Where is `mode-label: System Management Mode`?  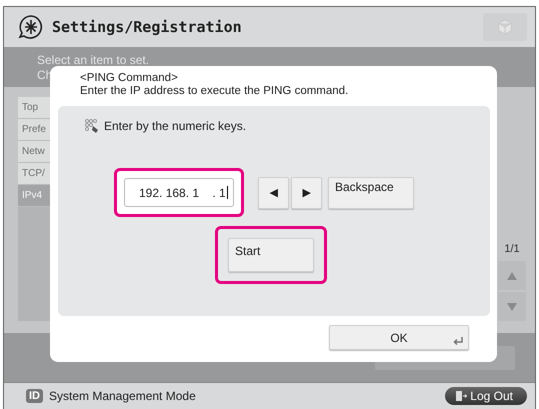
mode-label: System Management Mode is located at coordinates (123, 396).